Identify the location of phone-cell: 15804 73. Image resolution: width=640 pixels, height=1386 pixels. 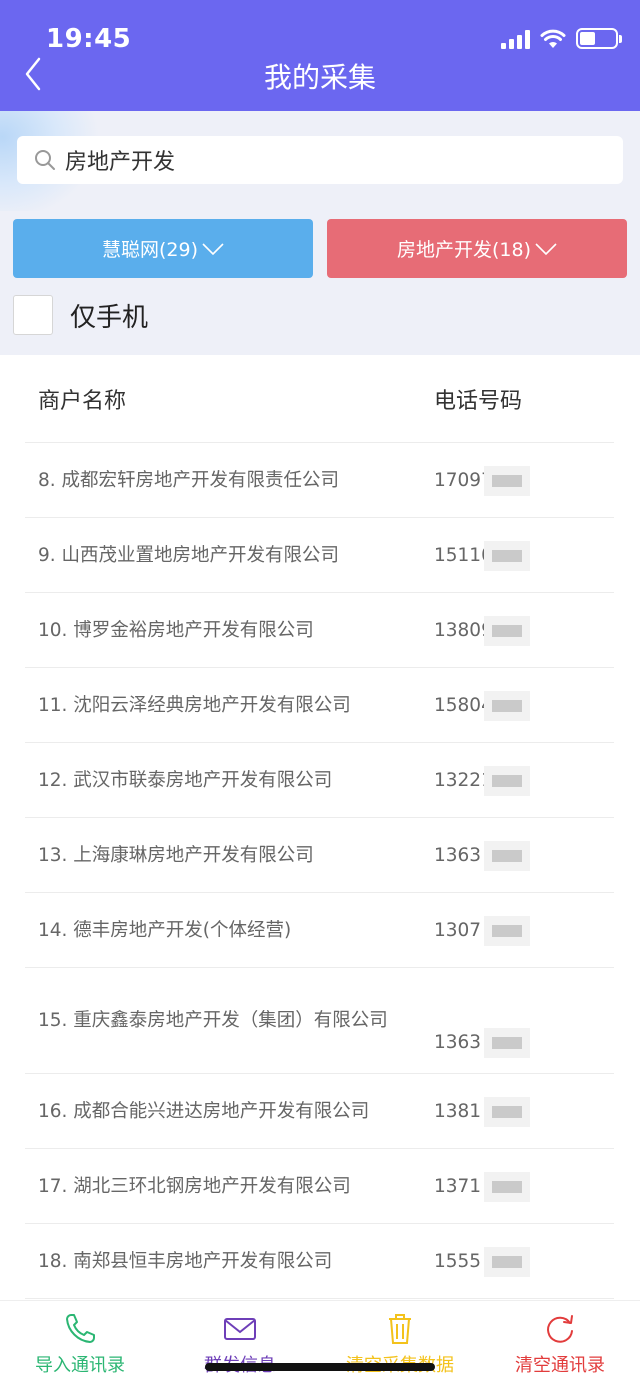
(517, 705).